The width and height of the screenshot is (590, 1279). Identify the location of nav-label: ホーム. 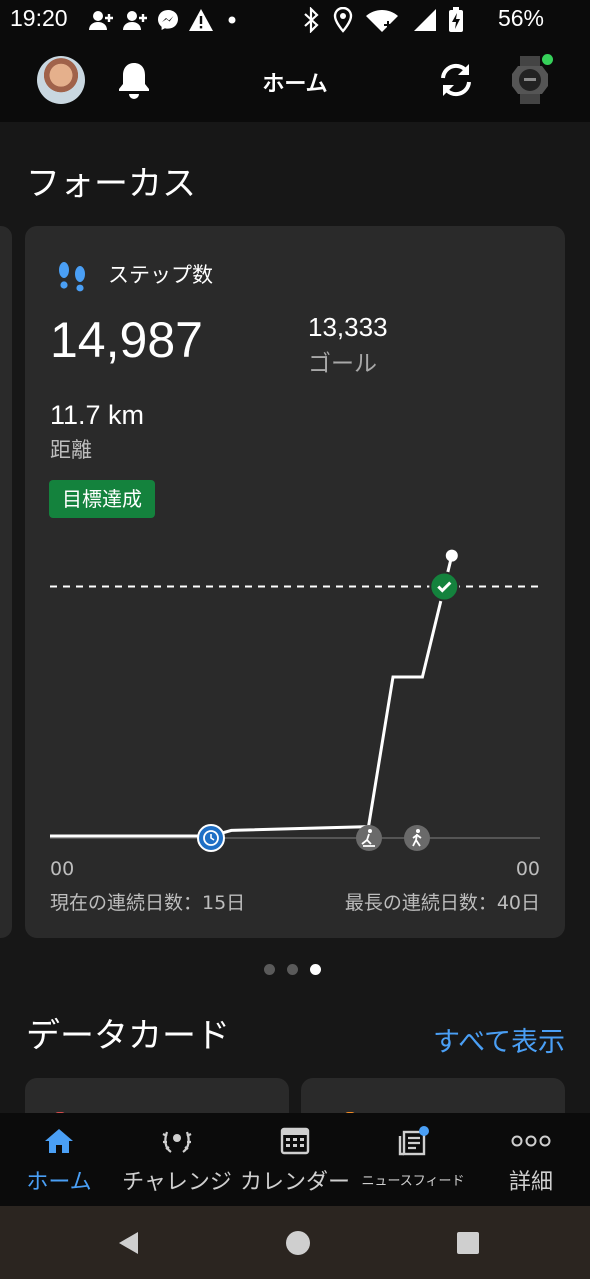
(59, 1182).